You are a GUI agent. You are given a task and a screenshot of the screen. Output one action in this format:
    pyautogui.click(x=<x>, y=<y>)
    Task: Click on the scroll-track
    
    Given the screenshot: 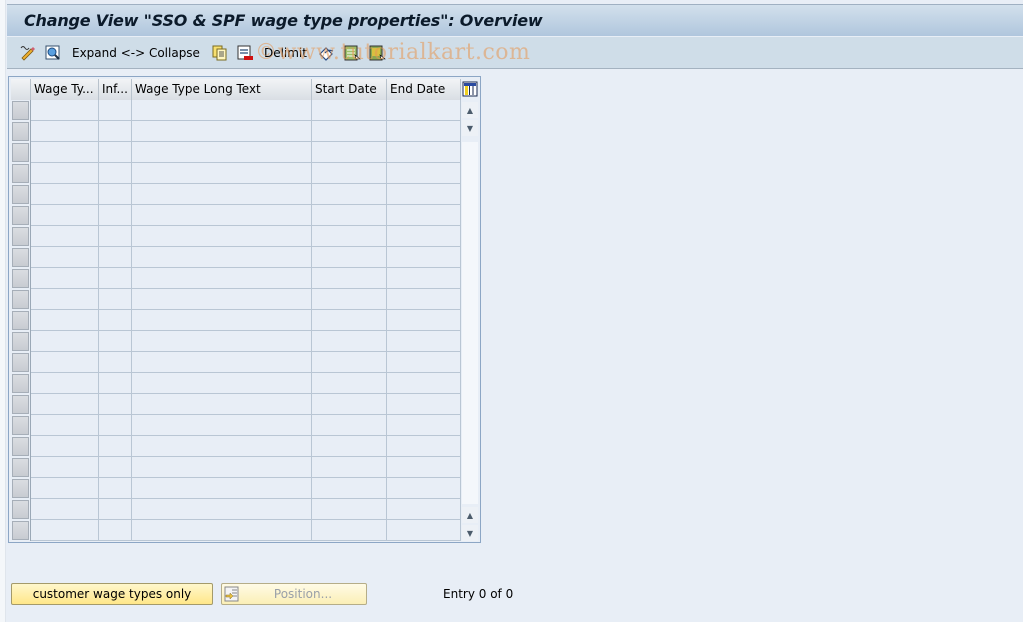 What is the action you would take?
    pyautogui.click(x=470, y=323)
    